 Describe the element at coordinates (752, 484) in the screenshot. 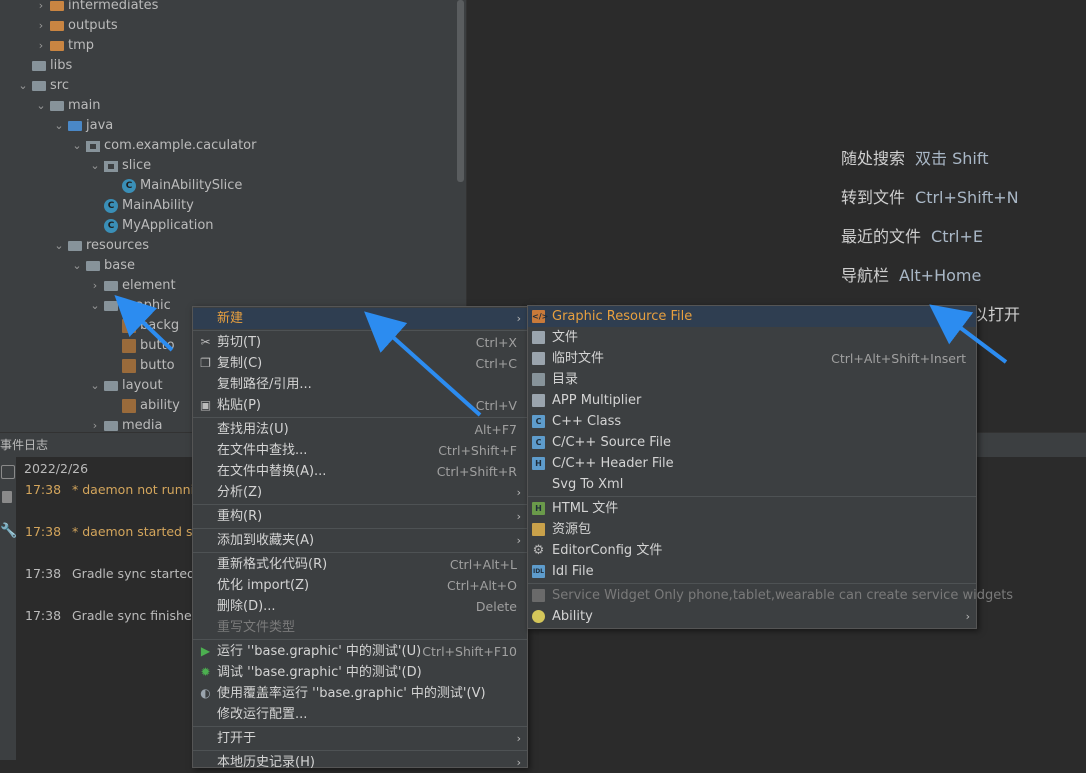

I see `new-submenu-item: Svg To Xml` at that location.